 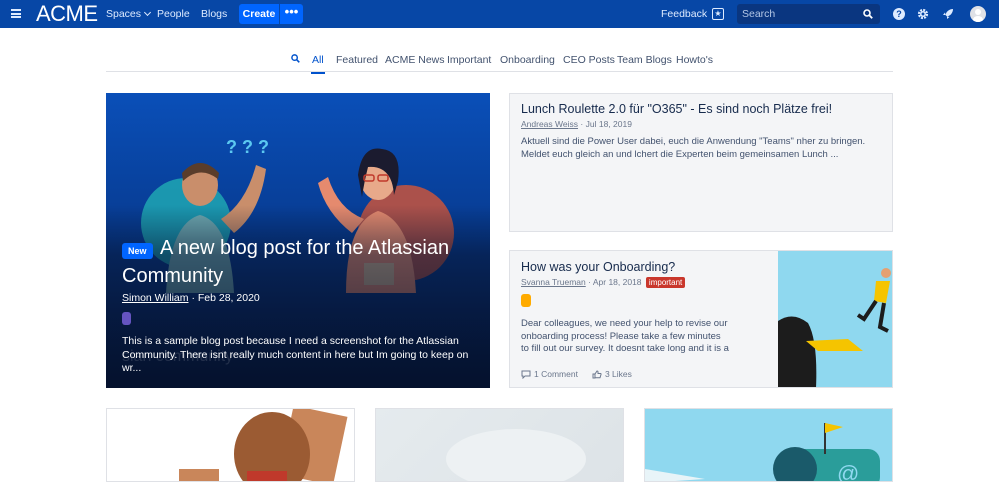 What do you see at coordinates (147, 12) in the screenshot?
I see `chevron-down-icon` at bounding box center [147, 12].